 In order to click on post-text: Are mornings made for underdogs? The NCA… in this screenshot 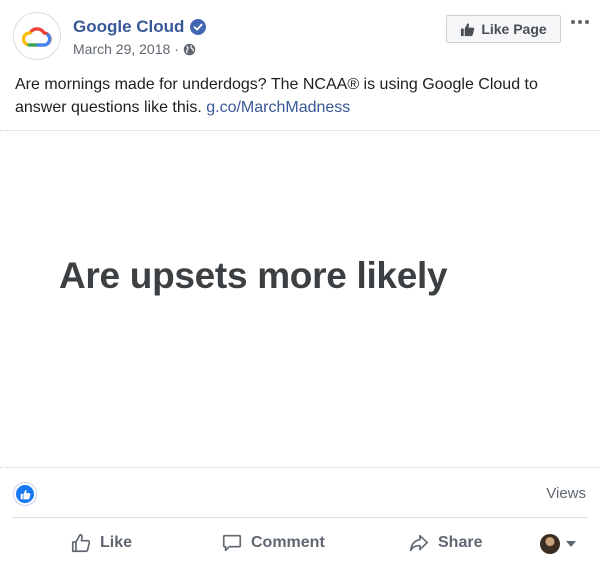, I will do `click(302, 96)`.